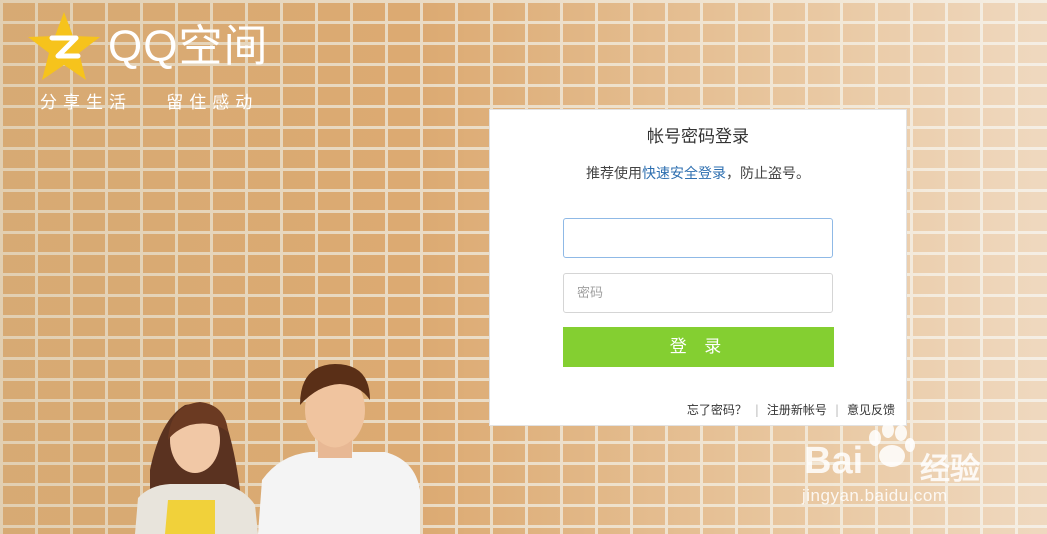  Describe the element at coordinates (64, 46) in the screenshot. I see `qq-zone-star-icon` at that location.